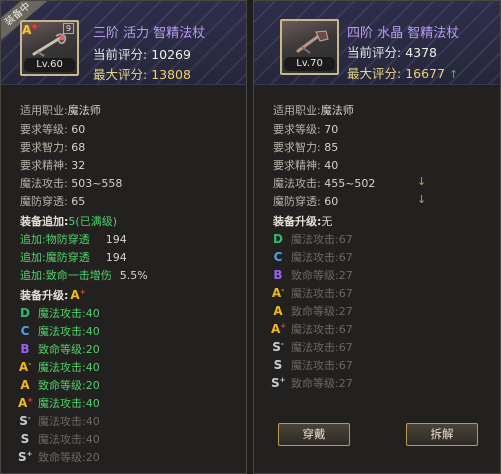 This screenshot has width=501, height=474. Describe the element at coordinates (171, 74) in the screenshot. I see `max-score-value: 13808` at that location.